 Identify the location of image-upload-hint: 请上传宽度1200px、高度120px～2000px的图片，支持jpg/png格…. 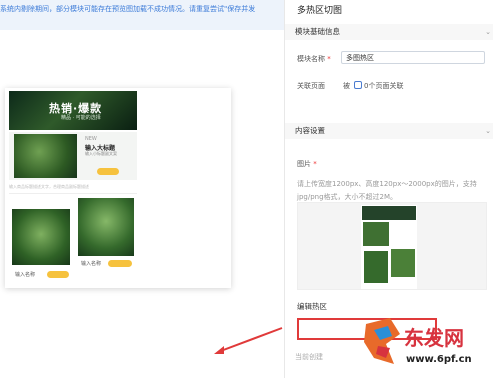
(387, 190).